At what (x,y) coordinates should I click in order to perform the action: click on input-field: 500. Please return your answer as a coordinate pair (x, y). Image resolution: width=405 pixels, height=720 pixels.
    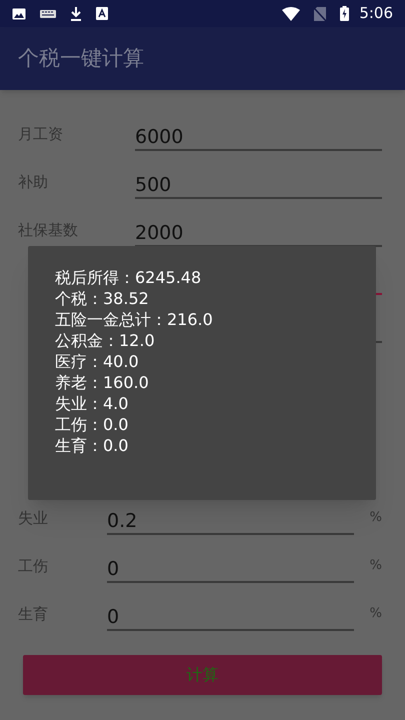
    Looking at the image, I should click on (258, 182).